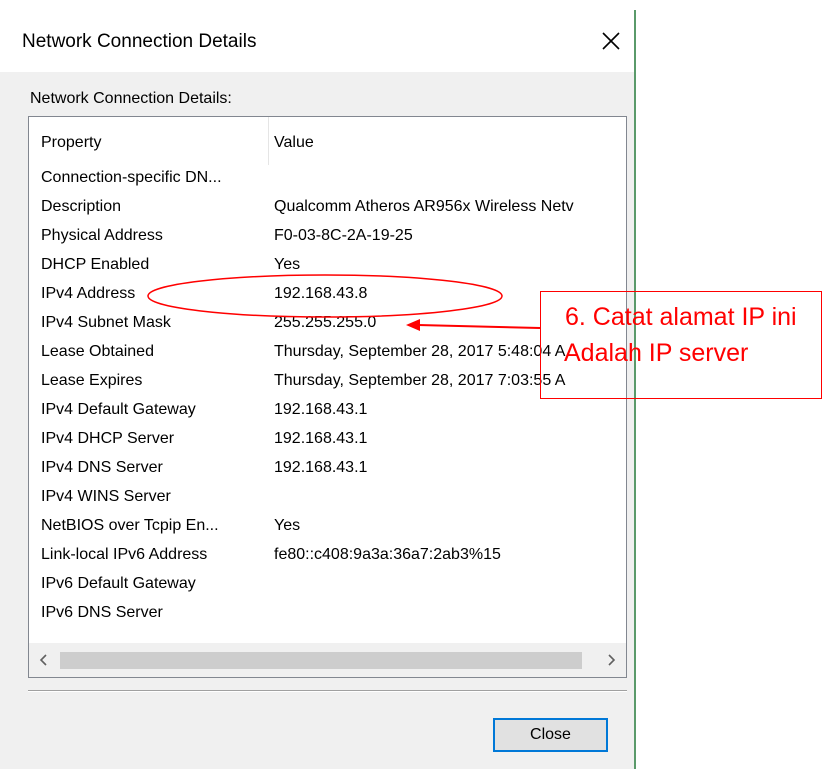 The height and width of the screenshot is (769, 822). Describe the element at coordinates (318, 5) in the screenshot. I see `window-top-edge` at that location.